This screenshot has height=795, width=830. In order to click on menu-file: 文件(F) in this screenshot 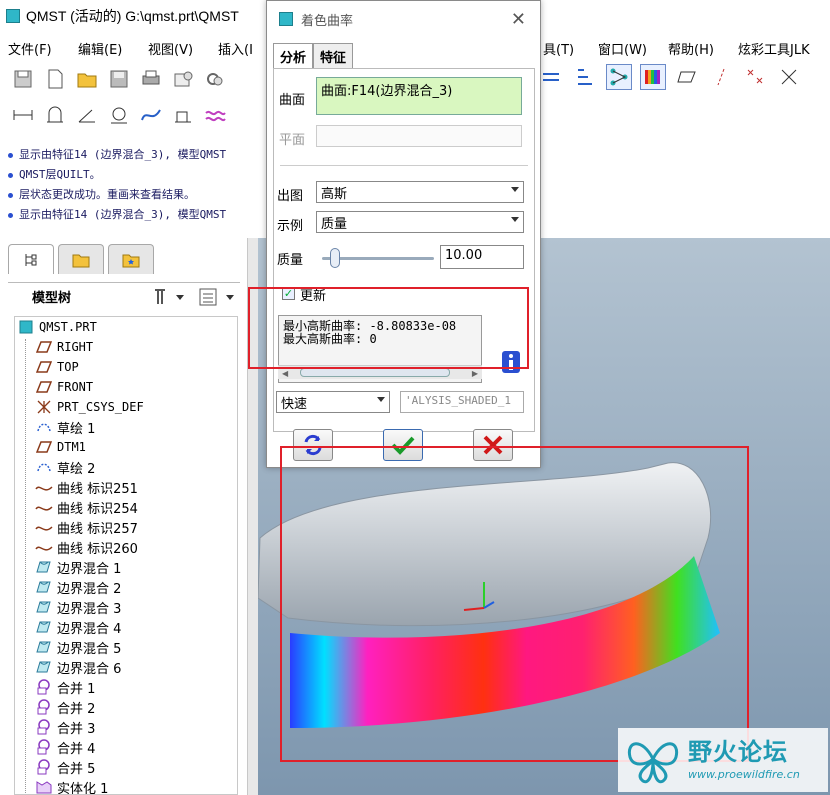, I will do `click(30, 48)`.